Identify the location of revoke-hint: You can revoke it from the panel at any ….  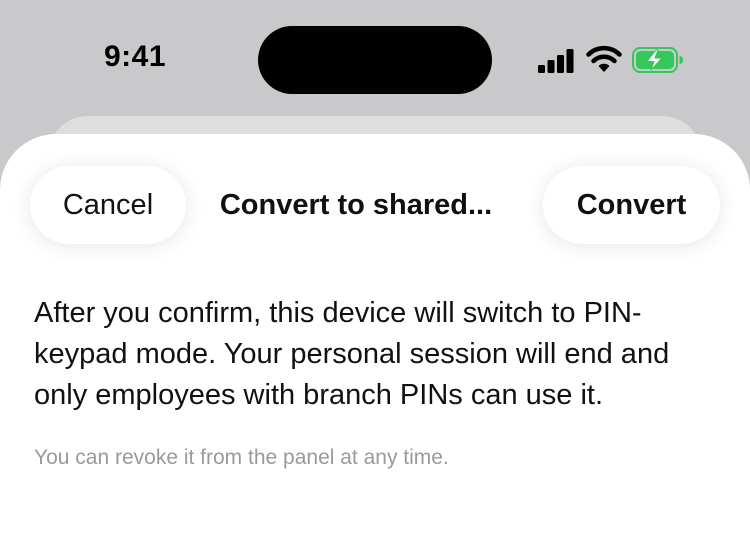
(241, 457).